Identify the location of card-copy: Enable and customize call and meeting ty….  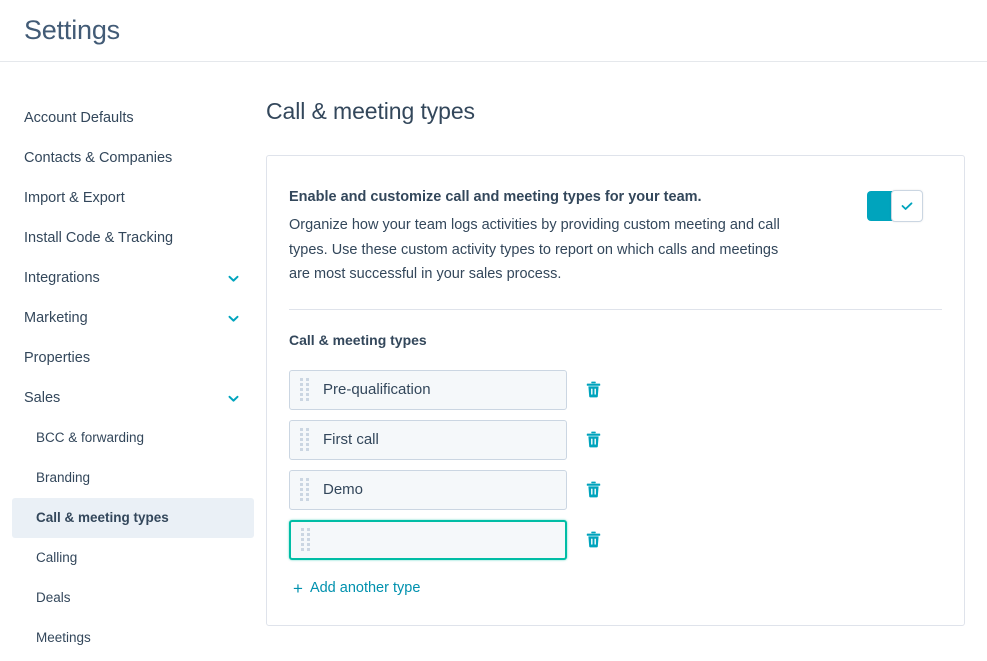
(539, 236).